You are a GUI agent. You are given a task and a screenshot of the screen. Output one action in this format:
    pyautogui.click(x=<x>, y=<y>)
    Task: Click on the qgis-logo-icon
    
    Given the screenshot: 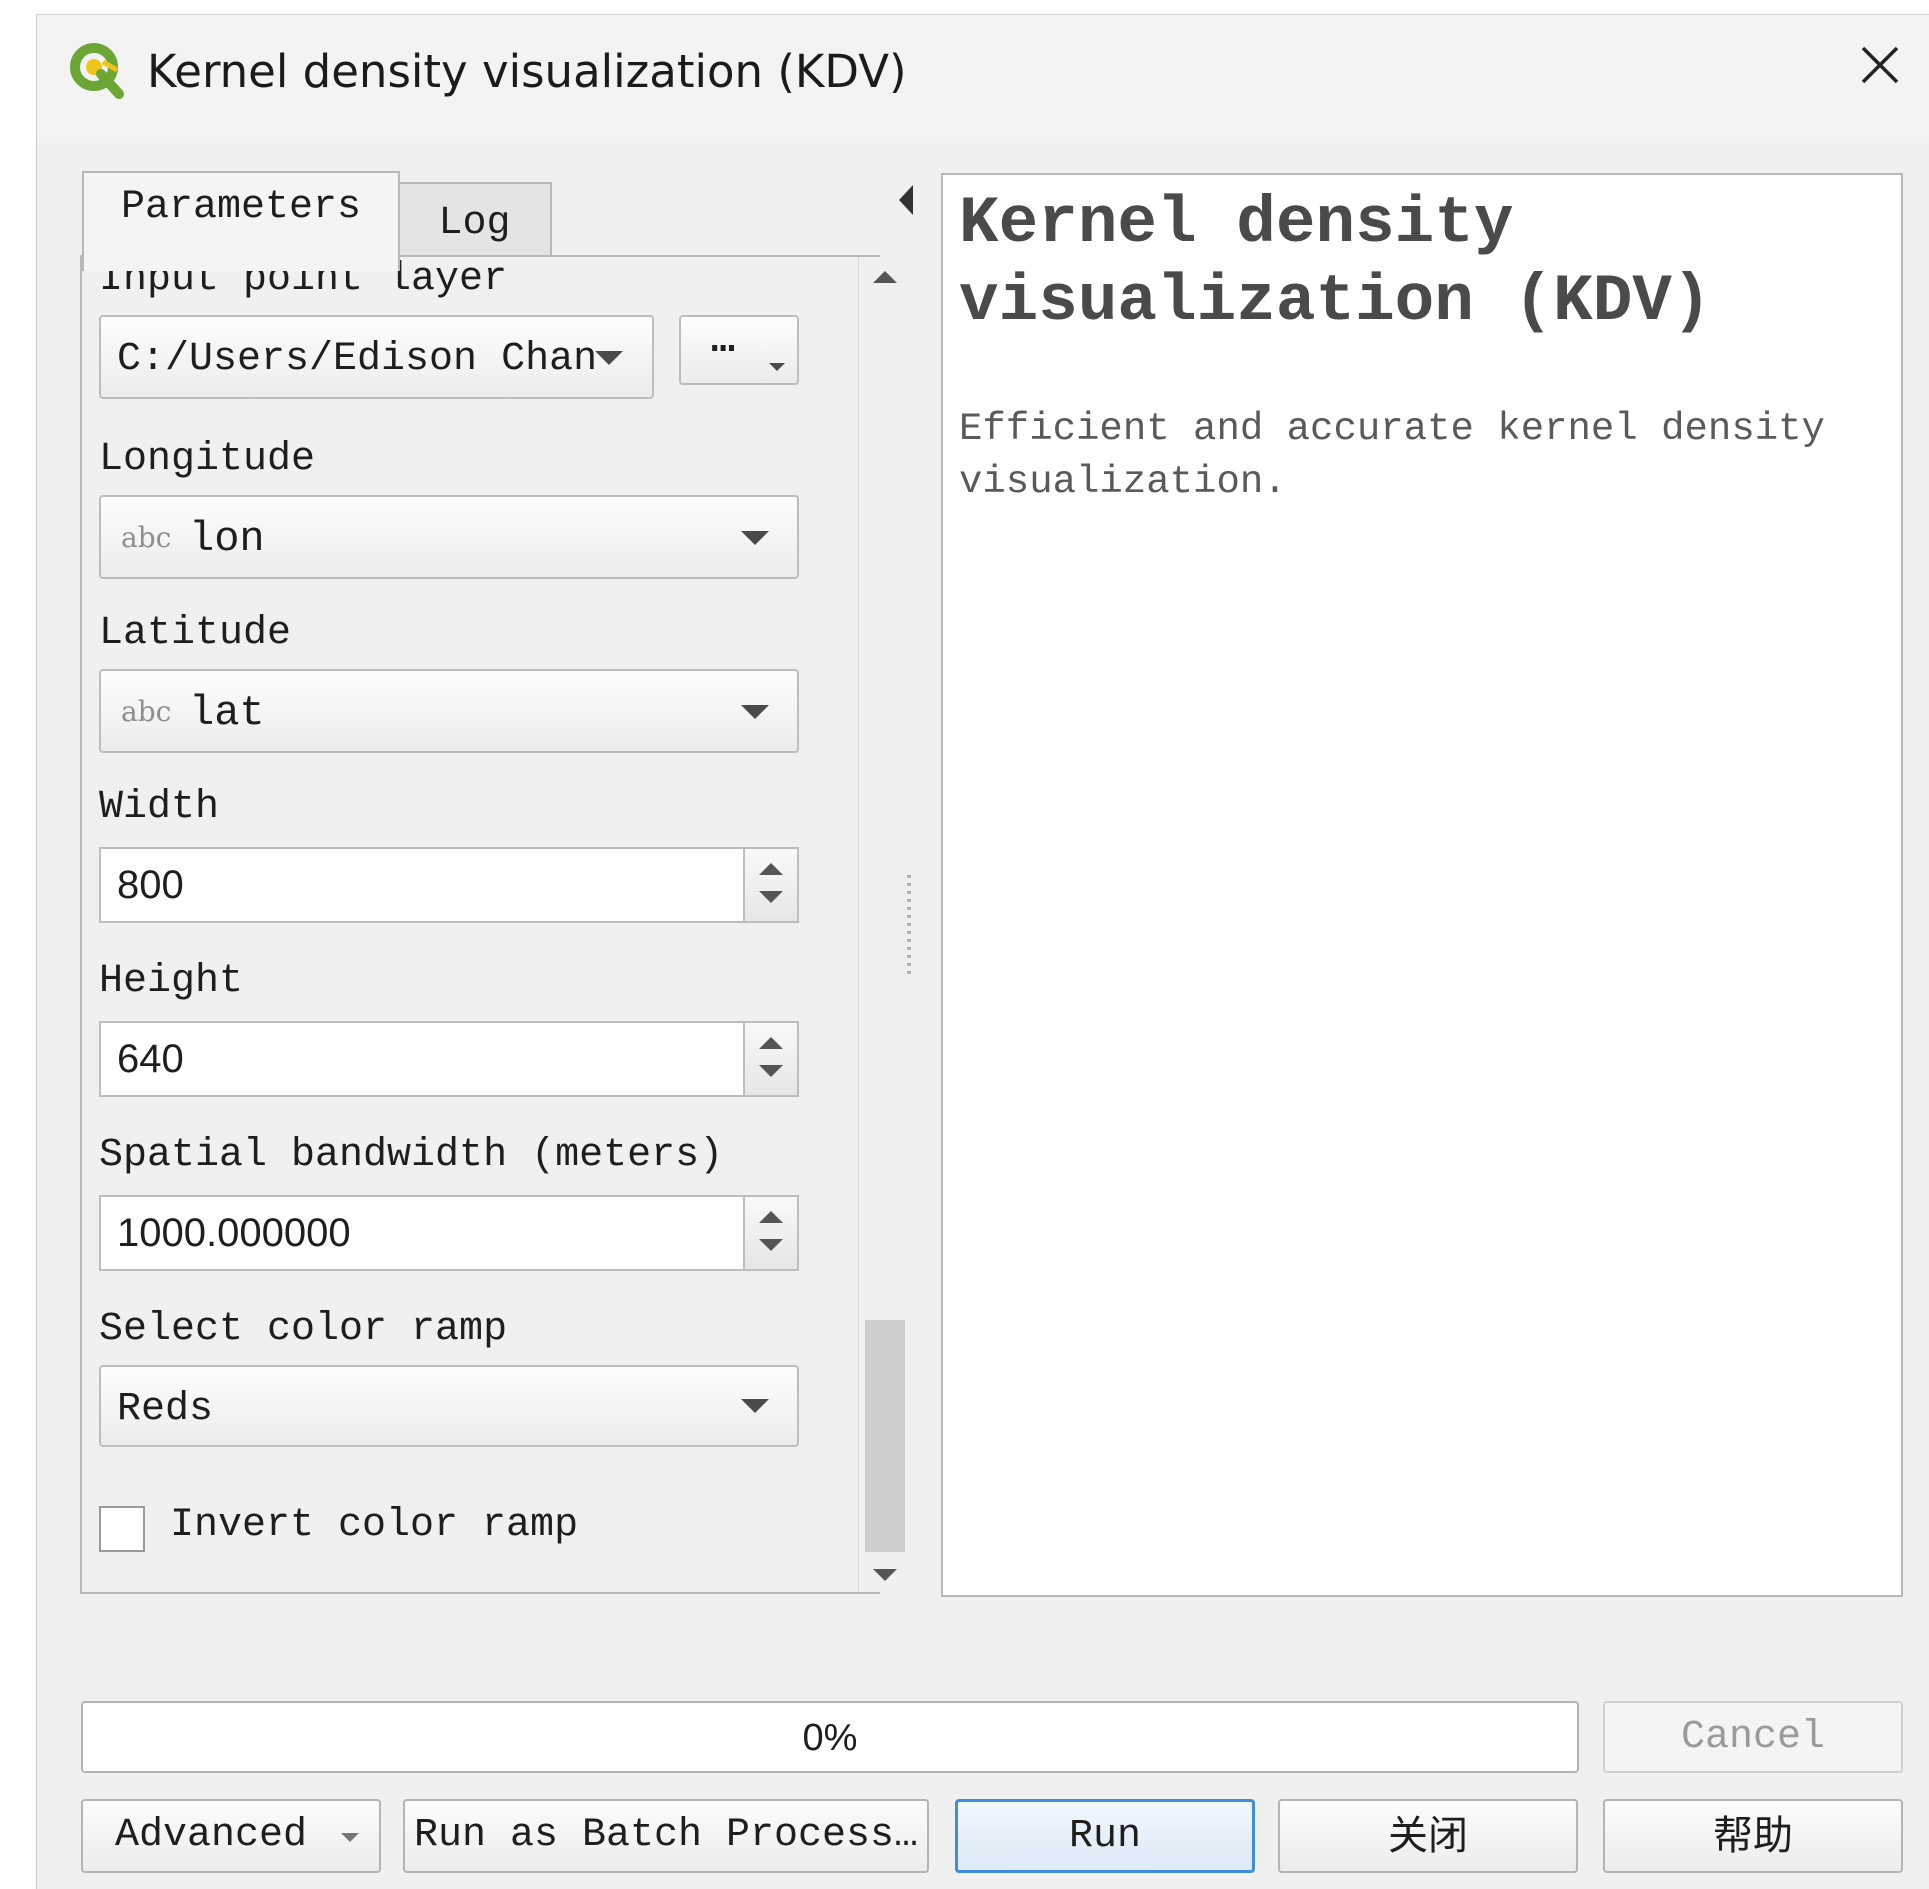 What is the action you would take?
    pyautogui.click(x=97, y=70)
    